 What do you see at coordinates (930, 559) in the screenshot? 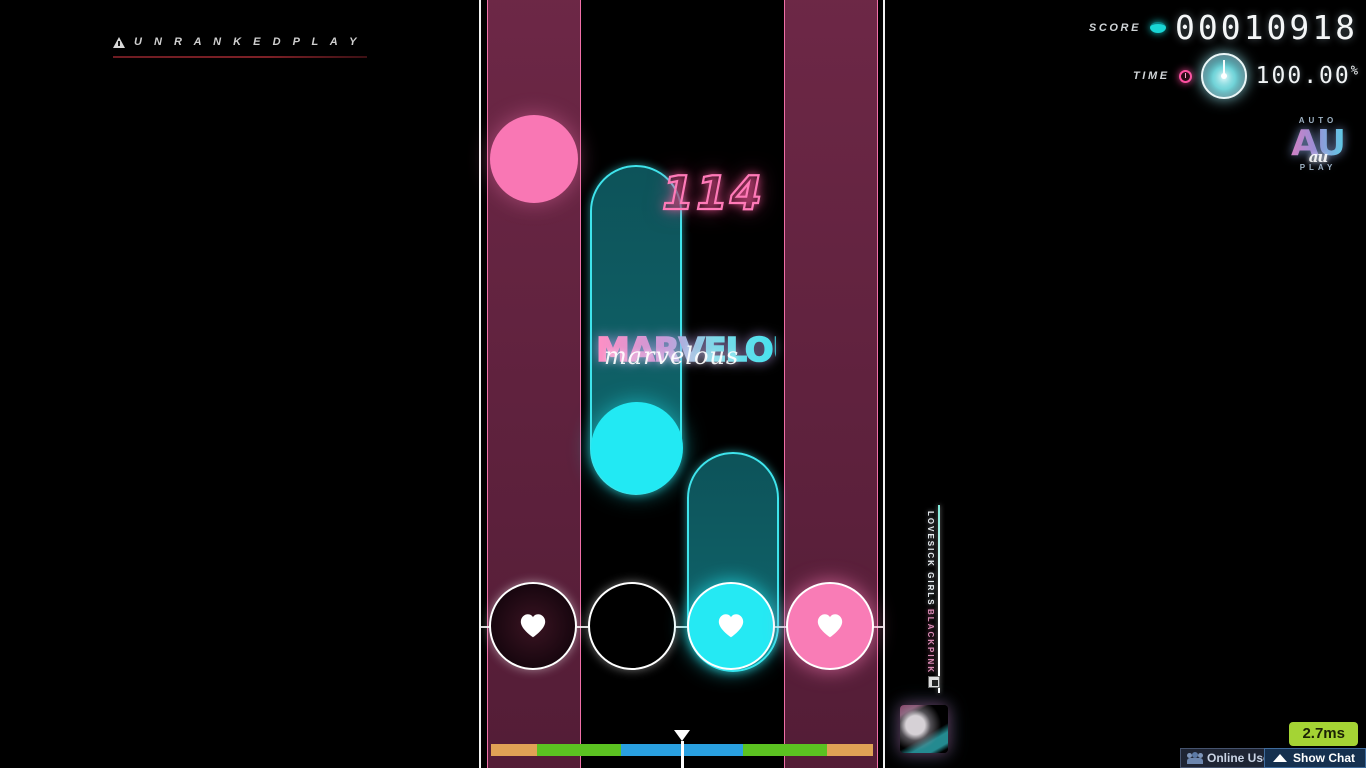
I see `song-title: LOVESICK GIRLS` at bounding box center [930, 559].